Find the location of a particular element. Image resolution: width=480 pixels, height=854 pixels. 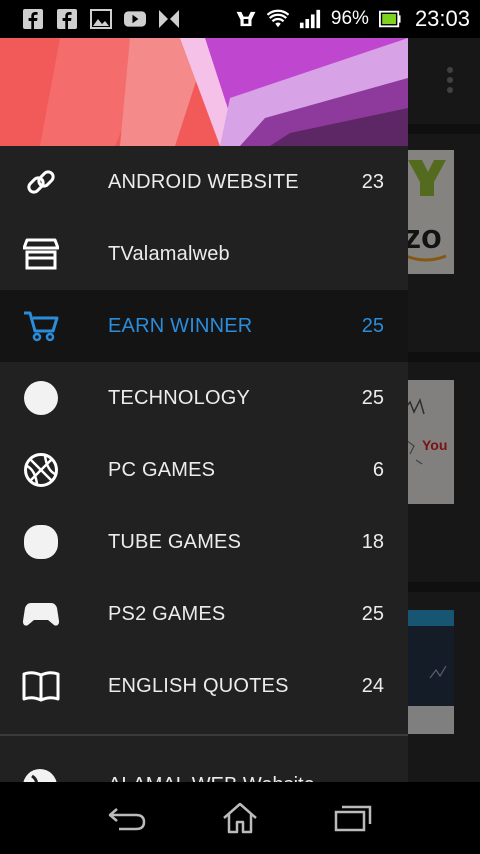

drawer-item-english-quotes: ENGLISH QUOTES 24 is located at coordinates (204, 686).